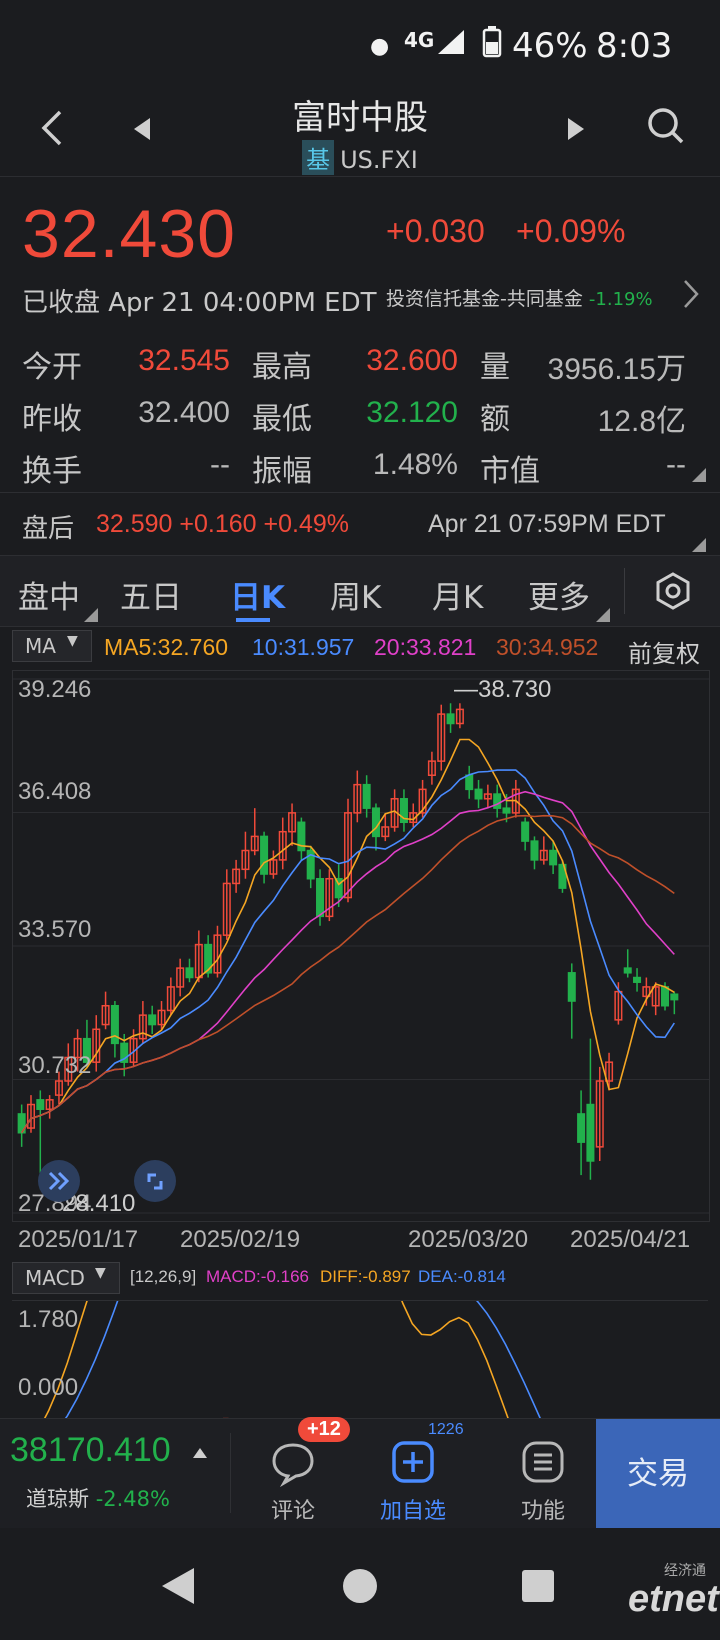 This screenshot has width=720, height=1640. Describe the element at coordinates (282, 471) in the screenshot. I see `stat-label-amplitude: 振幅` at that location.